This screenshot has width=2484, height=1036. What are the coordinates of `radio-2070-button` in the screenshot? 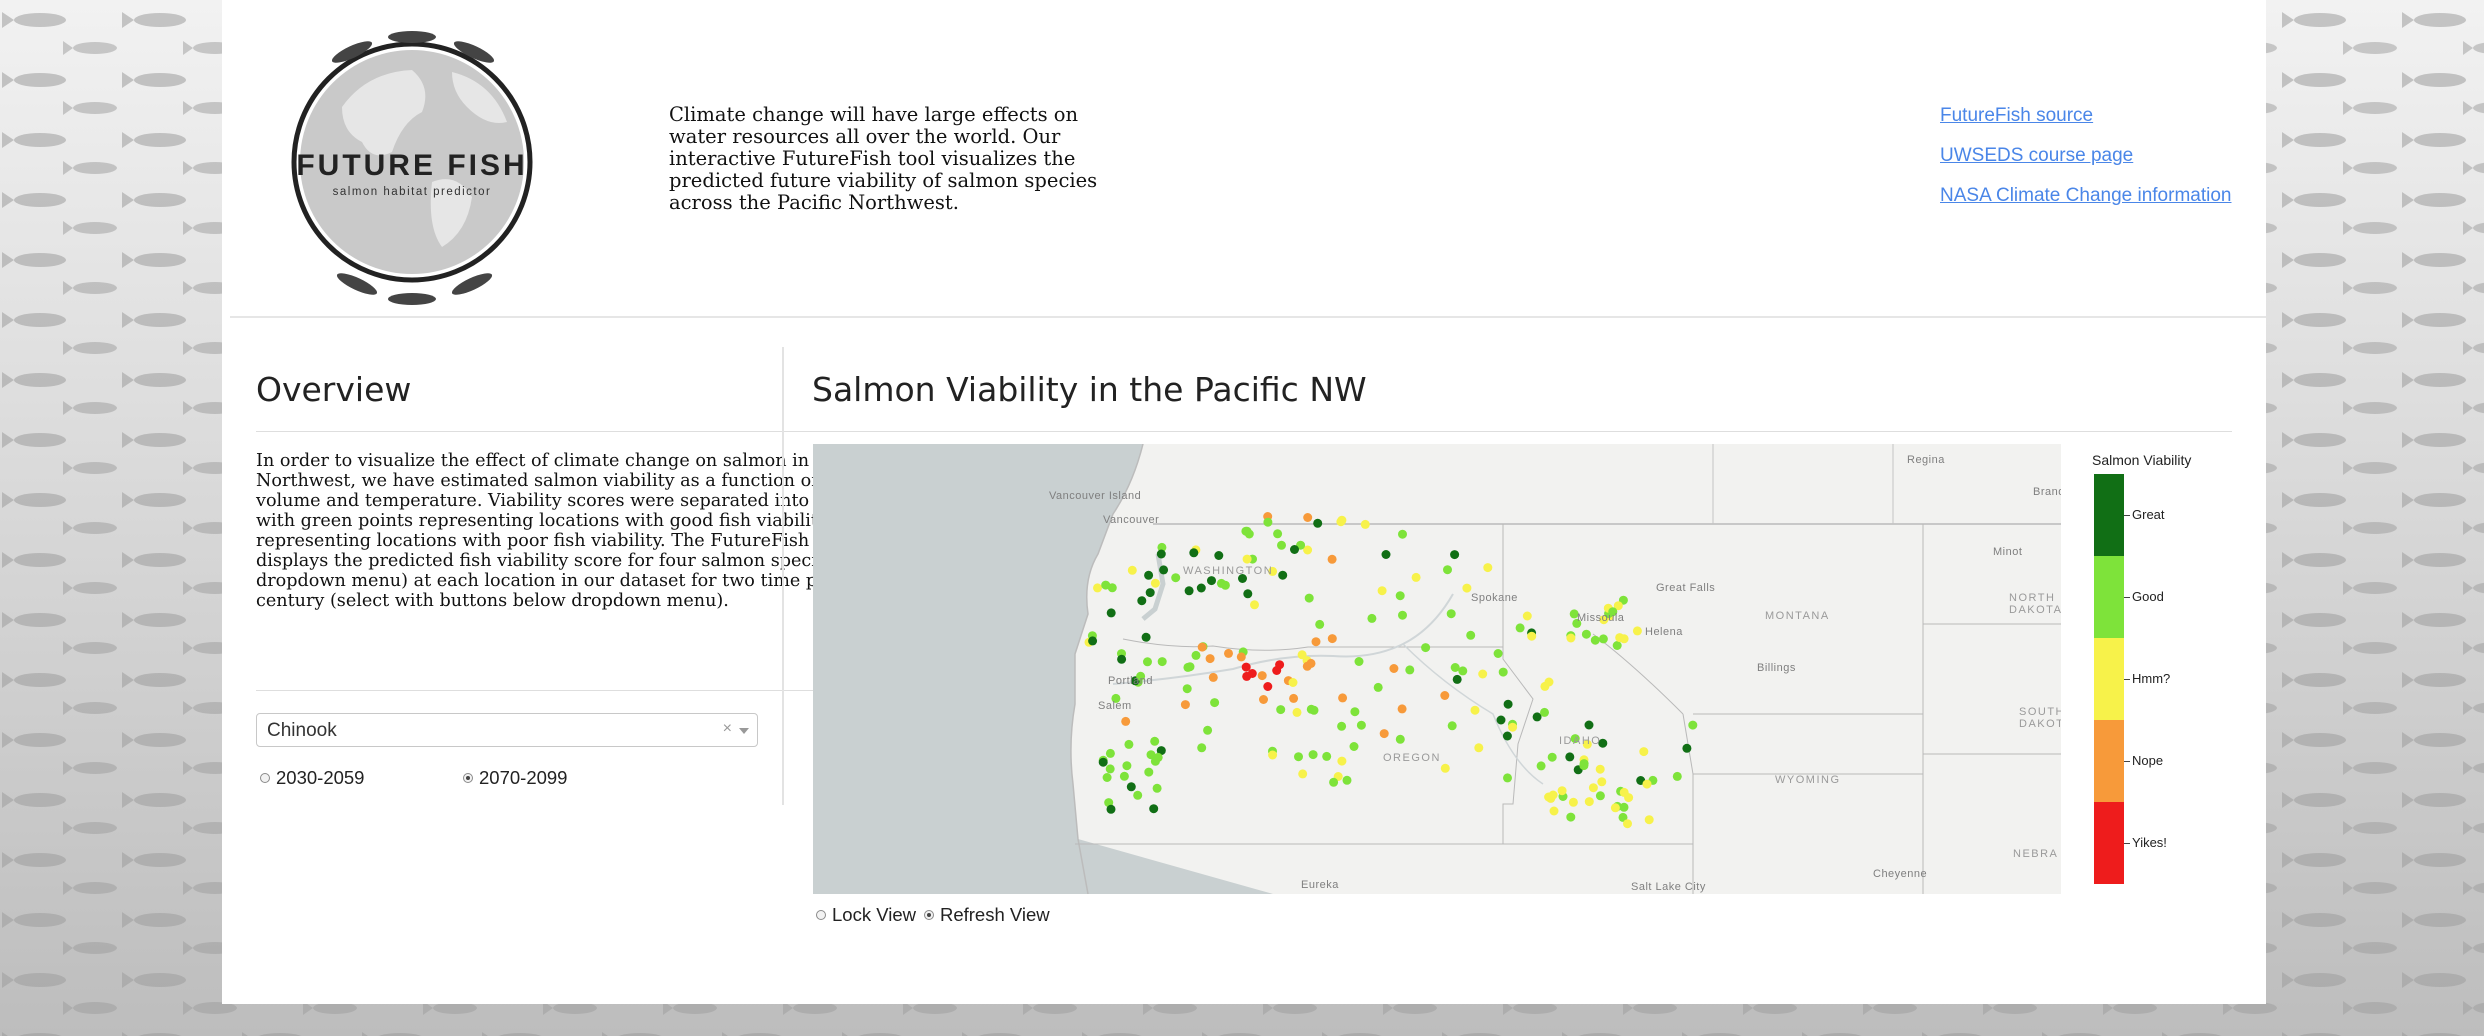 It's located at (468, 778).